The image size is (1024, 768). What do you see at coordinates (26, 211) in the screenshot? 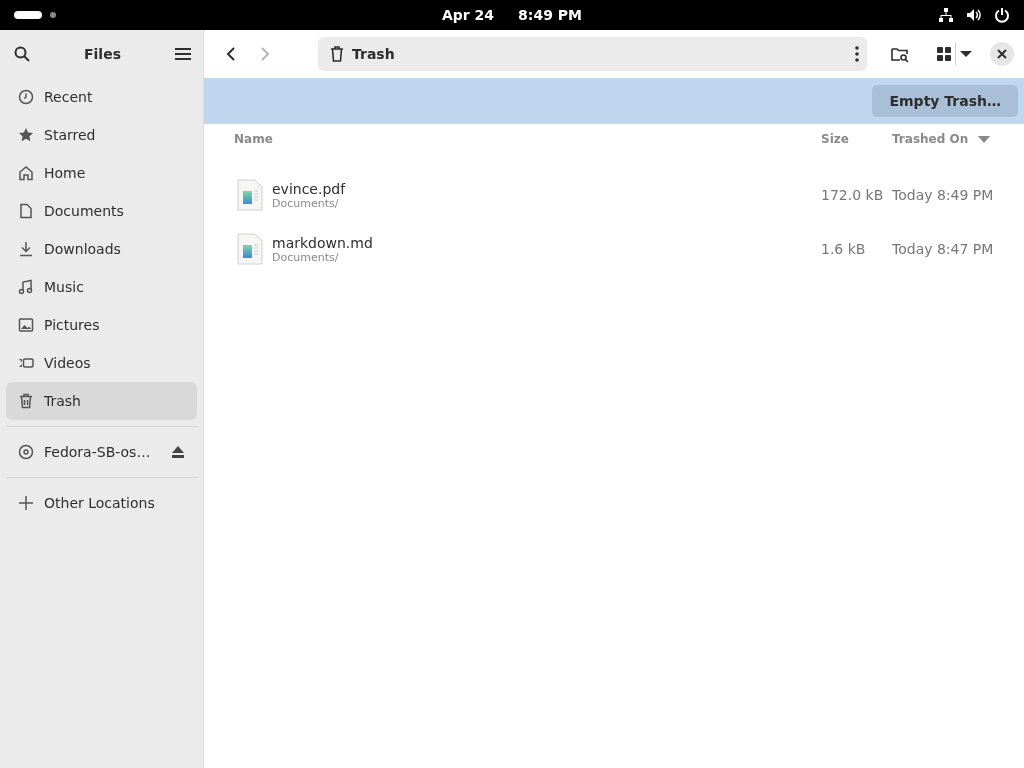
I see `document-icon` at bounding box center [26, 211].